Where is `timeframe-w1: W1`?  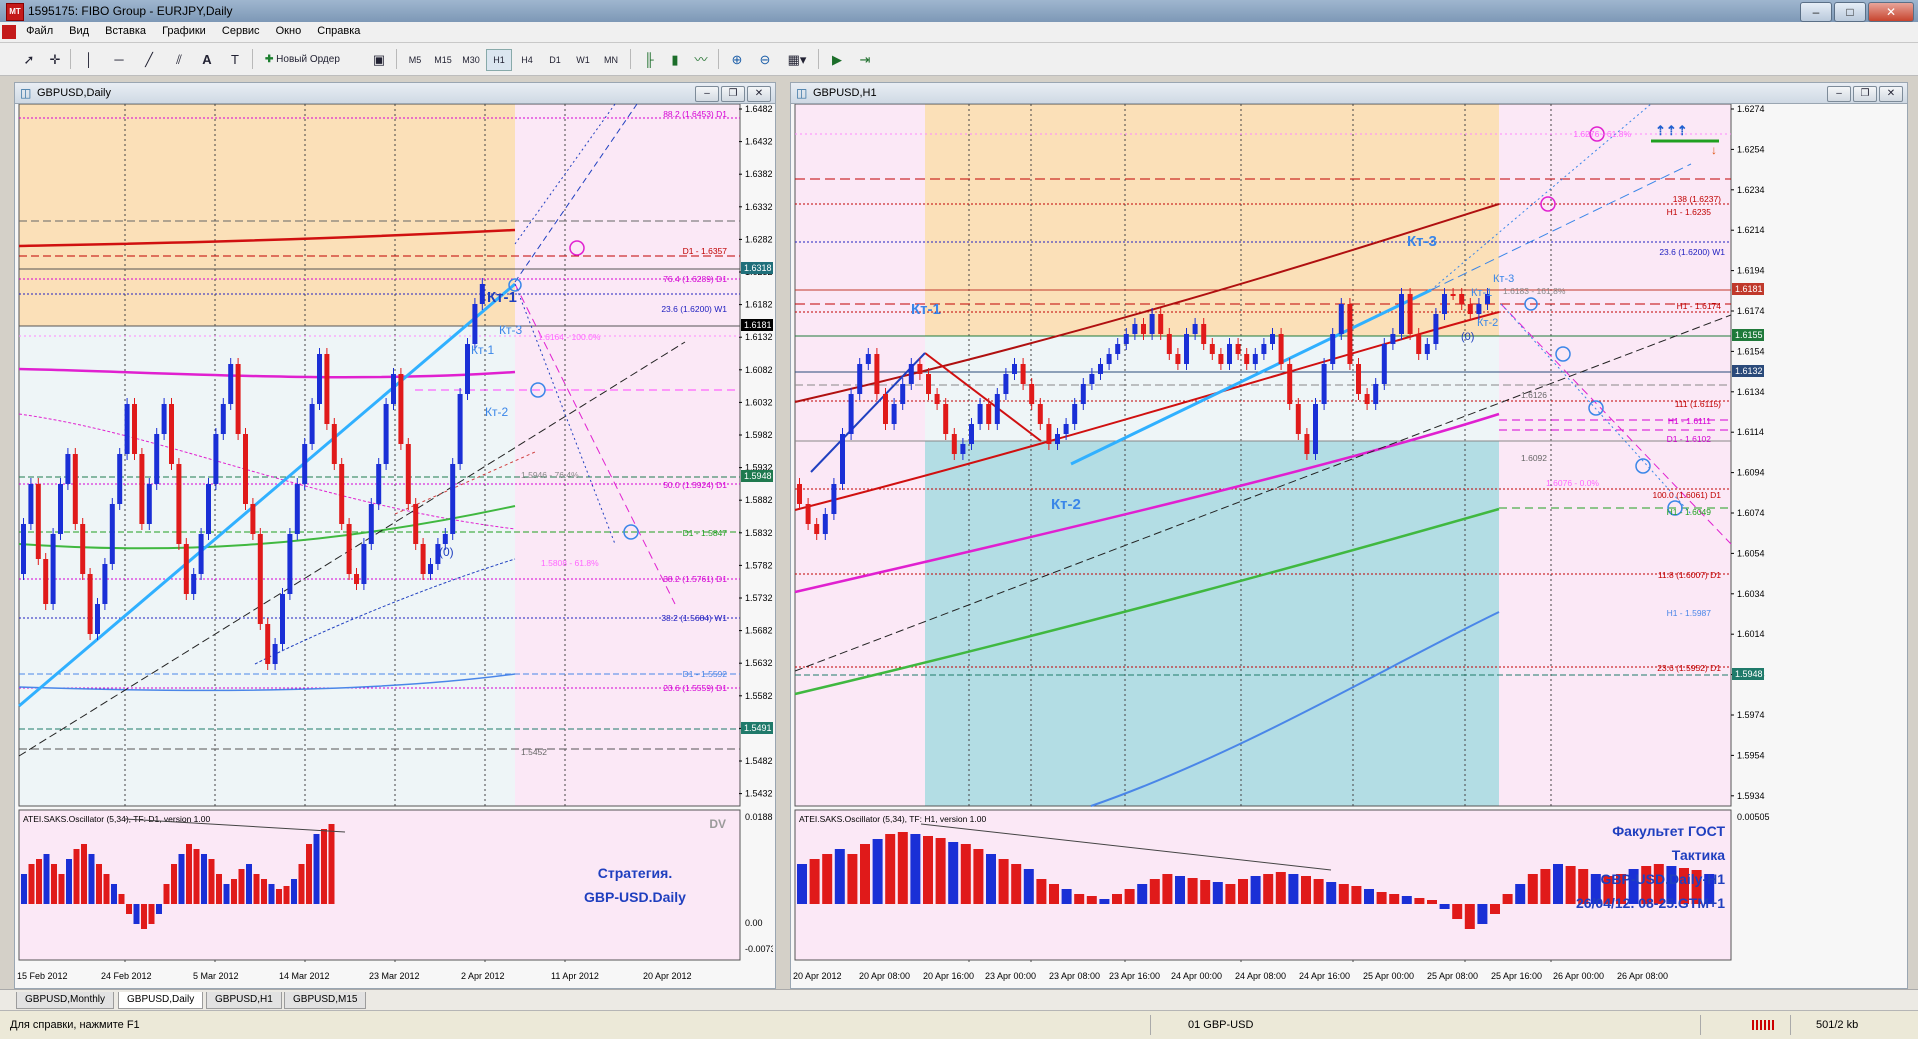 timeframe-w1: W1 is located at coordinates (583, 60).